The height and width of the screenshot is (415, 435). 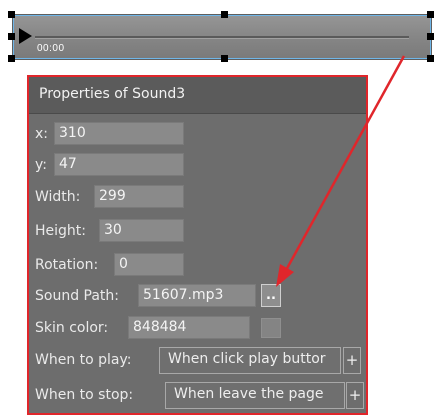 What do you see at coordinates (60, 231) in the screenshot?
I see `height-label: Height:` at bounding box center [60, 231].